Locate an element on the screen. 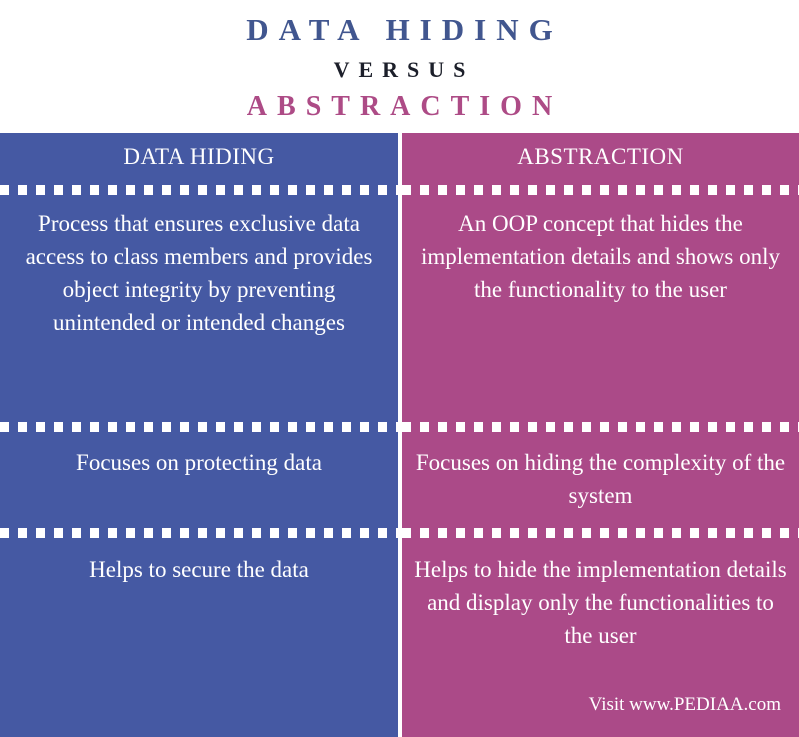  column-header-data-hiding: DATA HIDING is located at coordinates (199, 156).